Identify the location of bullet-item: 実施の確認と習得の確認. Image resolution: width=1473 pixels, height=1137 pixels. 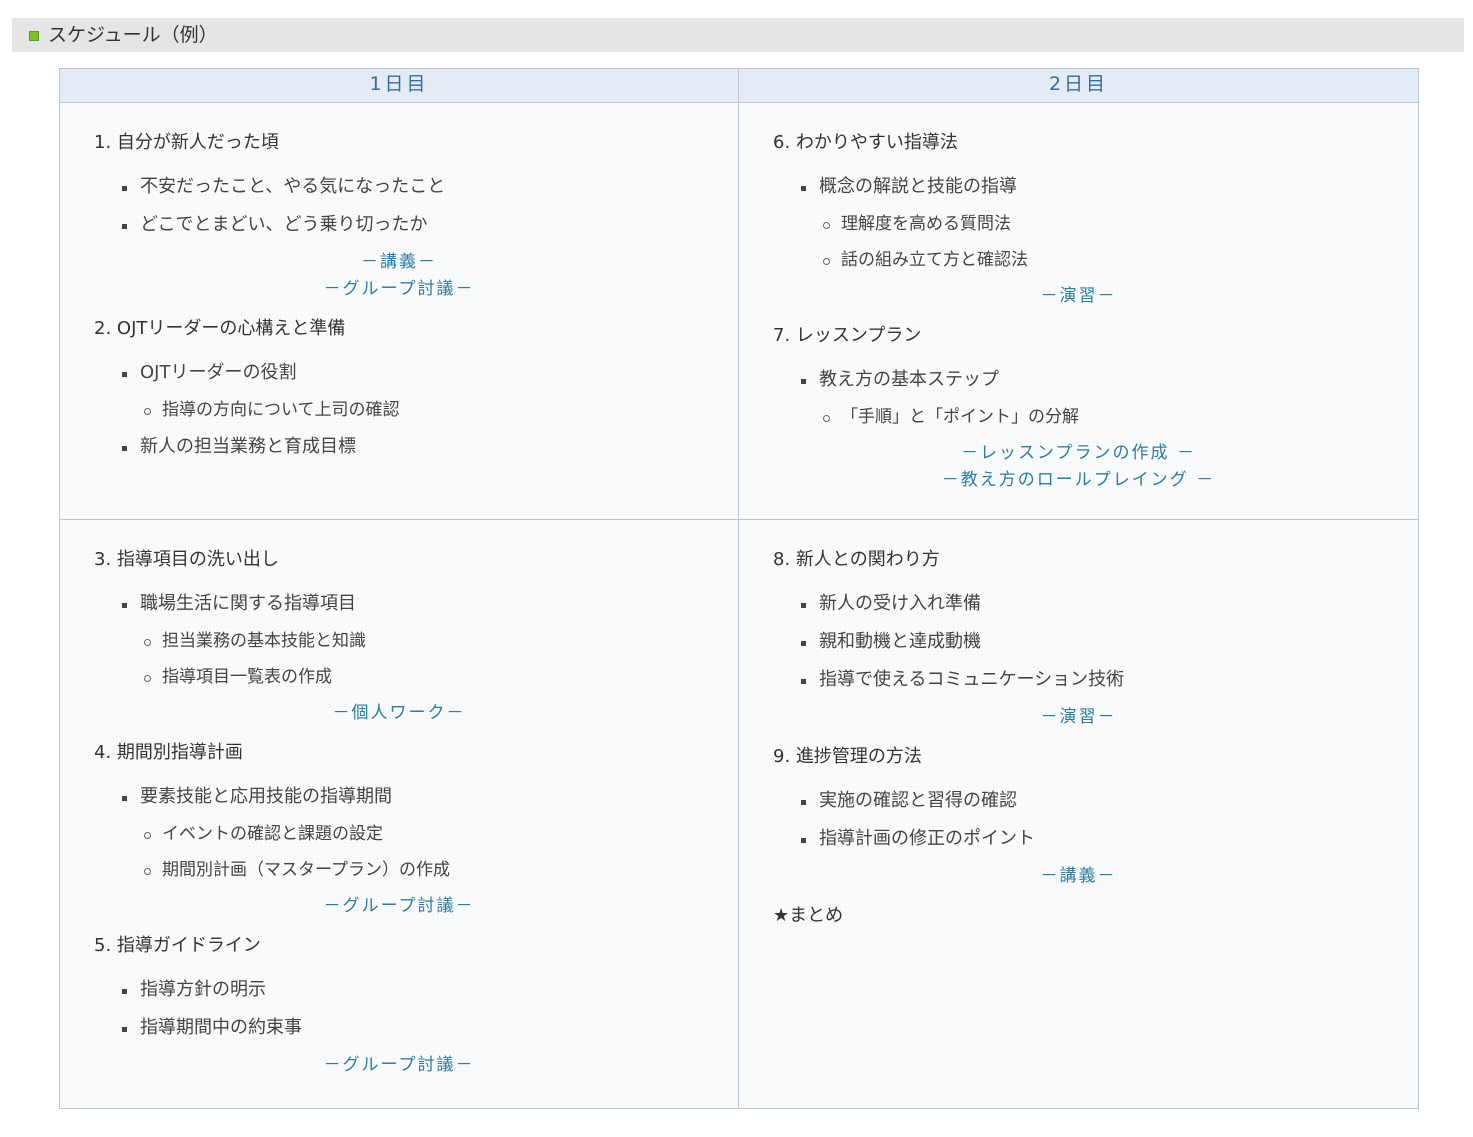
(1095, 801).